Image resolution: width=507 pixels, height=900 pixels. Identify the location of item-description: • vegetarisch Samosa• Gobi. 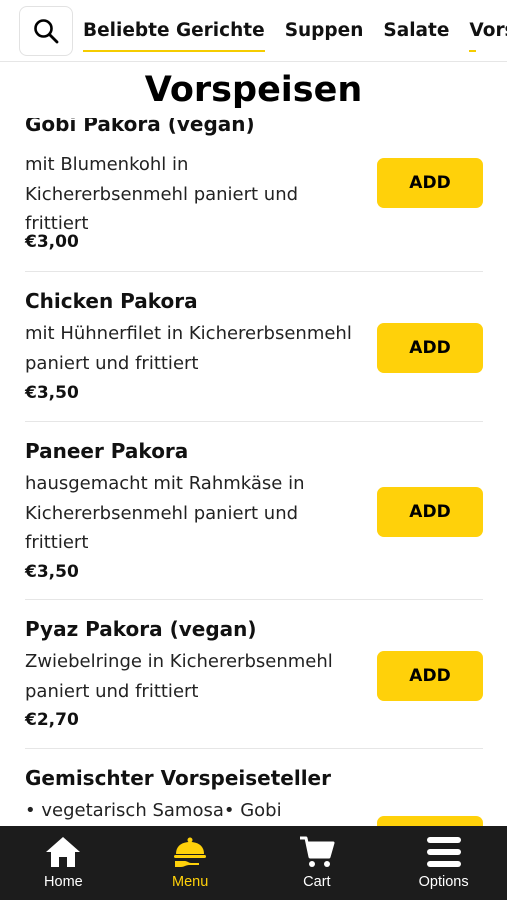
(153, 810).